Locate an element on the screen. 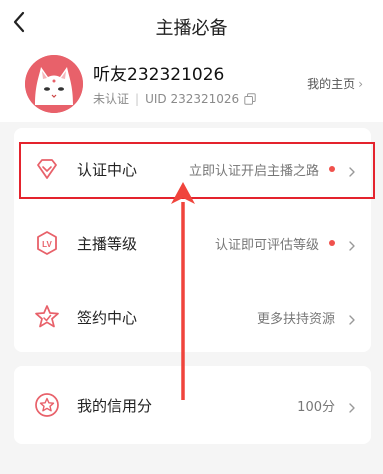  homepage-label: 我的主页 is located at coordinates (331, 84).